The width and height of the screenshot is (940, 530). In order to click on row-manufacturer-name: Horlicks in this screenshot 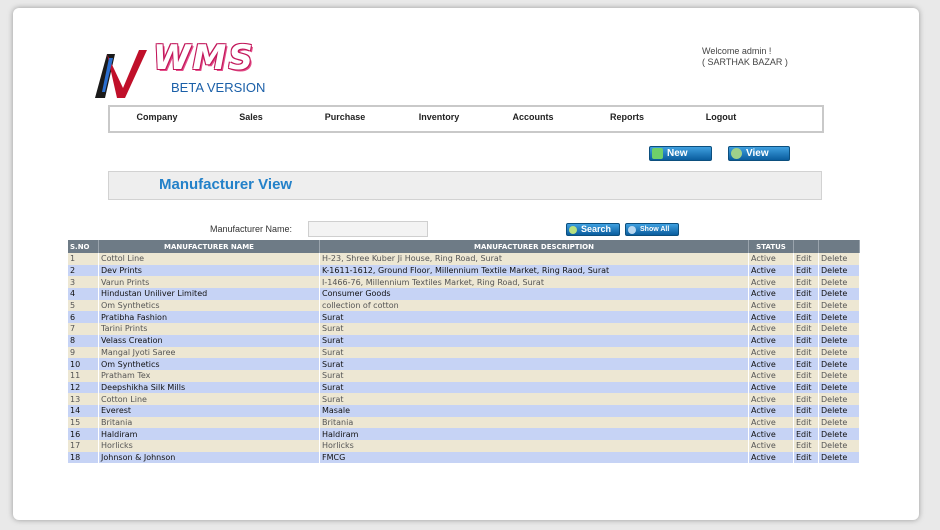, I will do `click(209, 446)`.